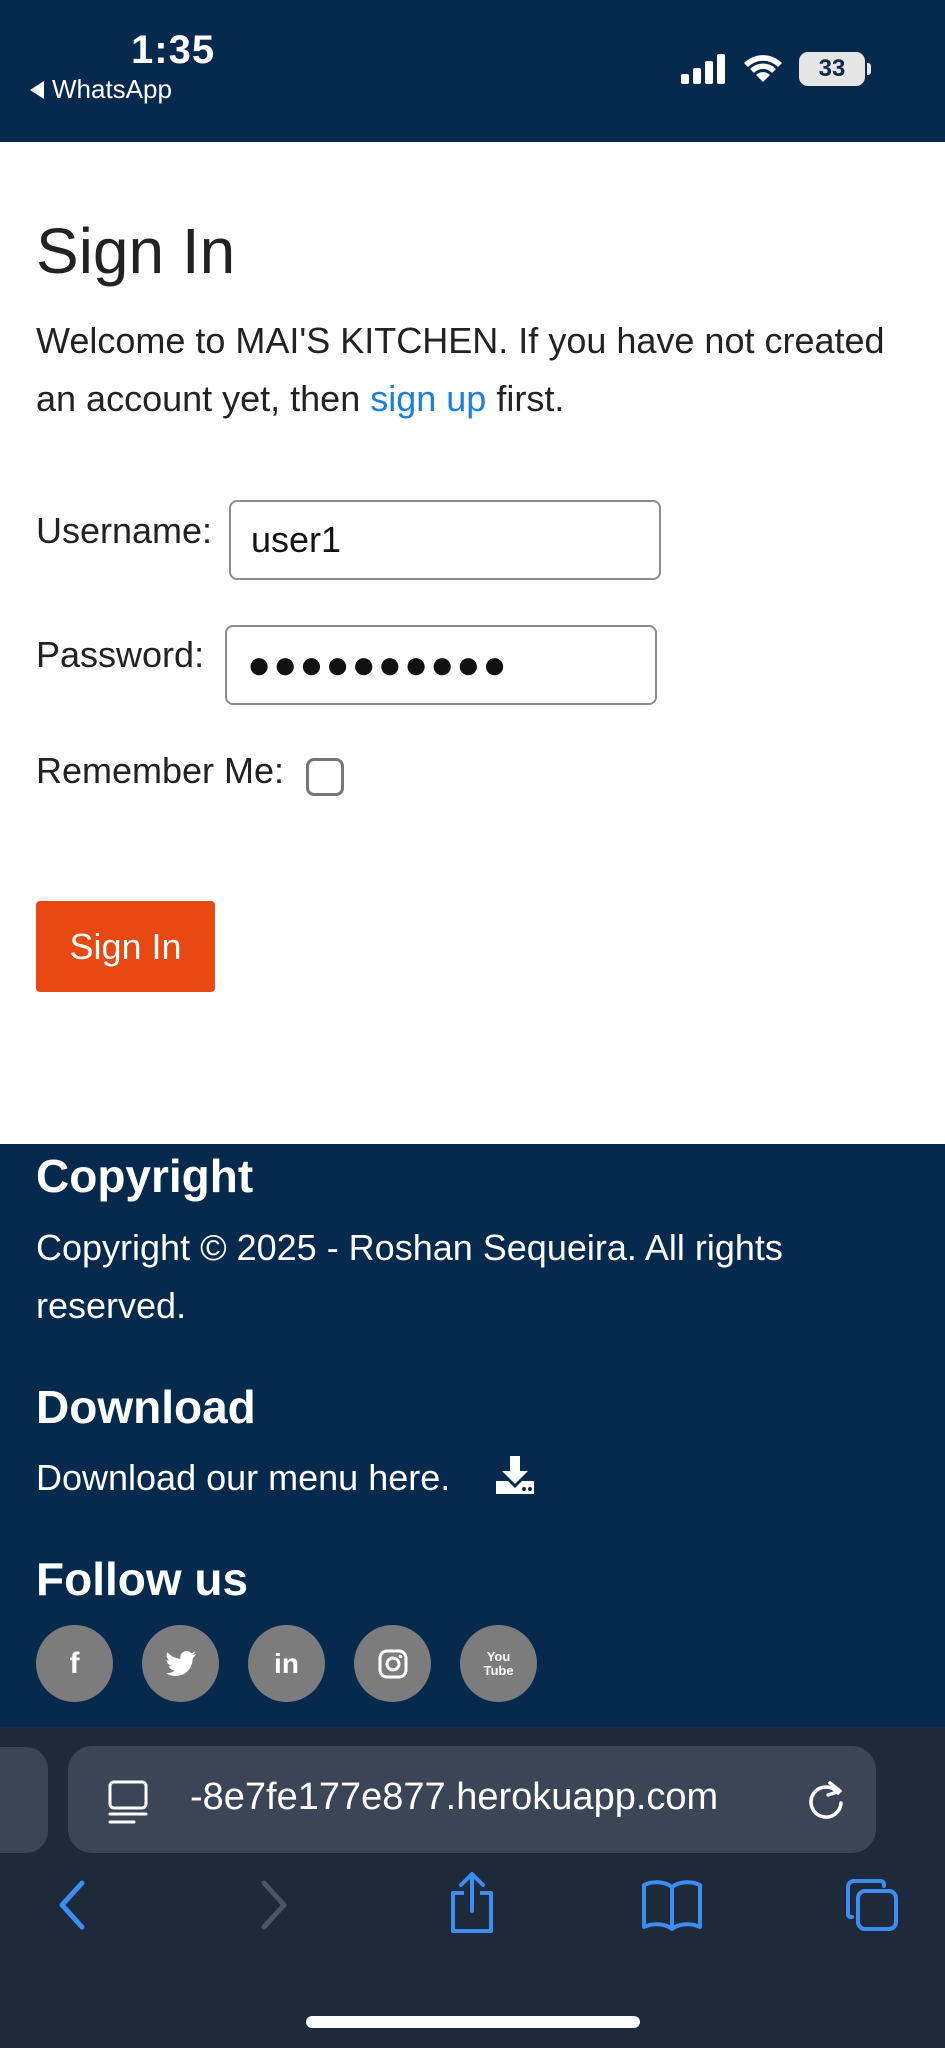  I want to click on username-label: Username:, so click(124, 530).